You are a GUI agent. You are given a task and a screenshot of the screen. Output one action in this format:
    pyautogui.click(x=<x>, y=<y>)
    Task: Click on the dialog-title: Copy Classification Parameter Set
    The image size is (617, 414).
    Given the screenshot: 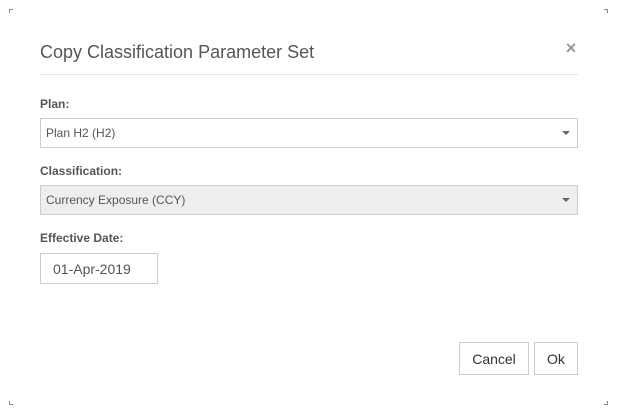 What is the action you would take?
    pyautogui.click(x=177, y=52)
    